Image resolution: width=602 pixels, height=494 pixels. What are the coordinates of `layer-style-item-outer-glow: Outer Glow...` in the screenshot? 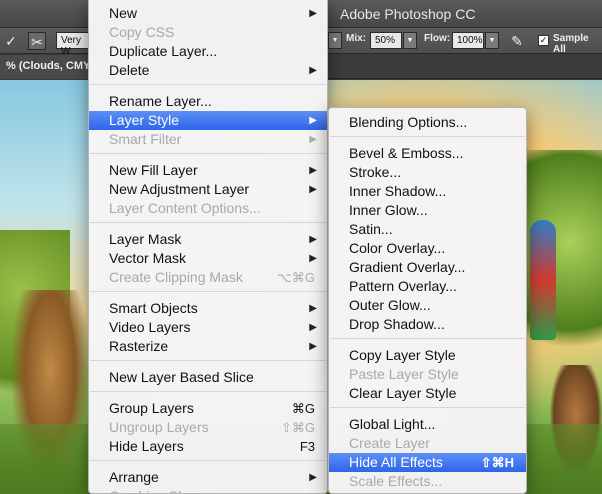 It's located at (427, 305).